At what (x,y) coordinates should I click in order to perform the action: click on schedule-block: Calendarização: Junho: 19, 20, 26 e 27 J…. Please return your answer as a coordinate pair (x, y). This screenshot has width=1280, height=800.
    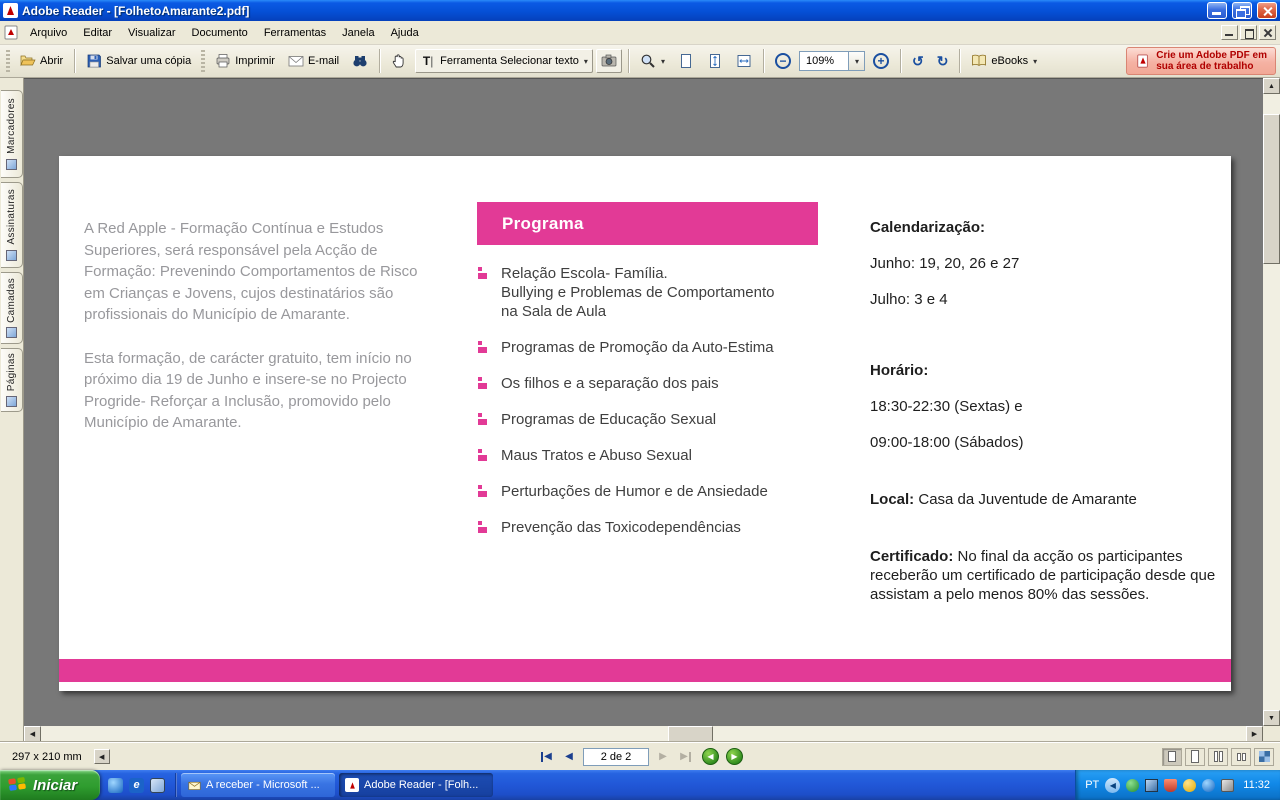
    Looking at the image, I should click on (1047, 411).